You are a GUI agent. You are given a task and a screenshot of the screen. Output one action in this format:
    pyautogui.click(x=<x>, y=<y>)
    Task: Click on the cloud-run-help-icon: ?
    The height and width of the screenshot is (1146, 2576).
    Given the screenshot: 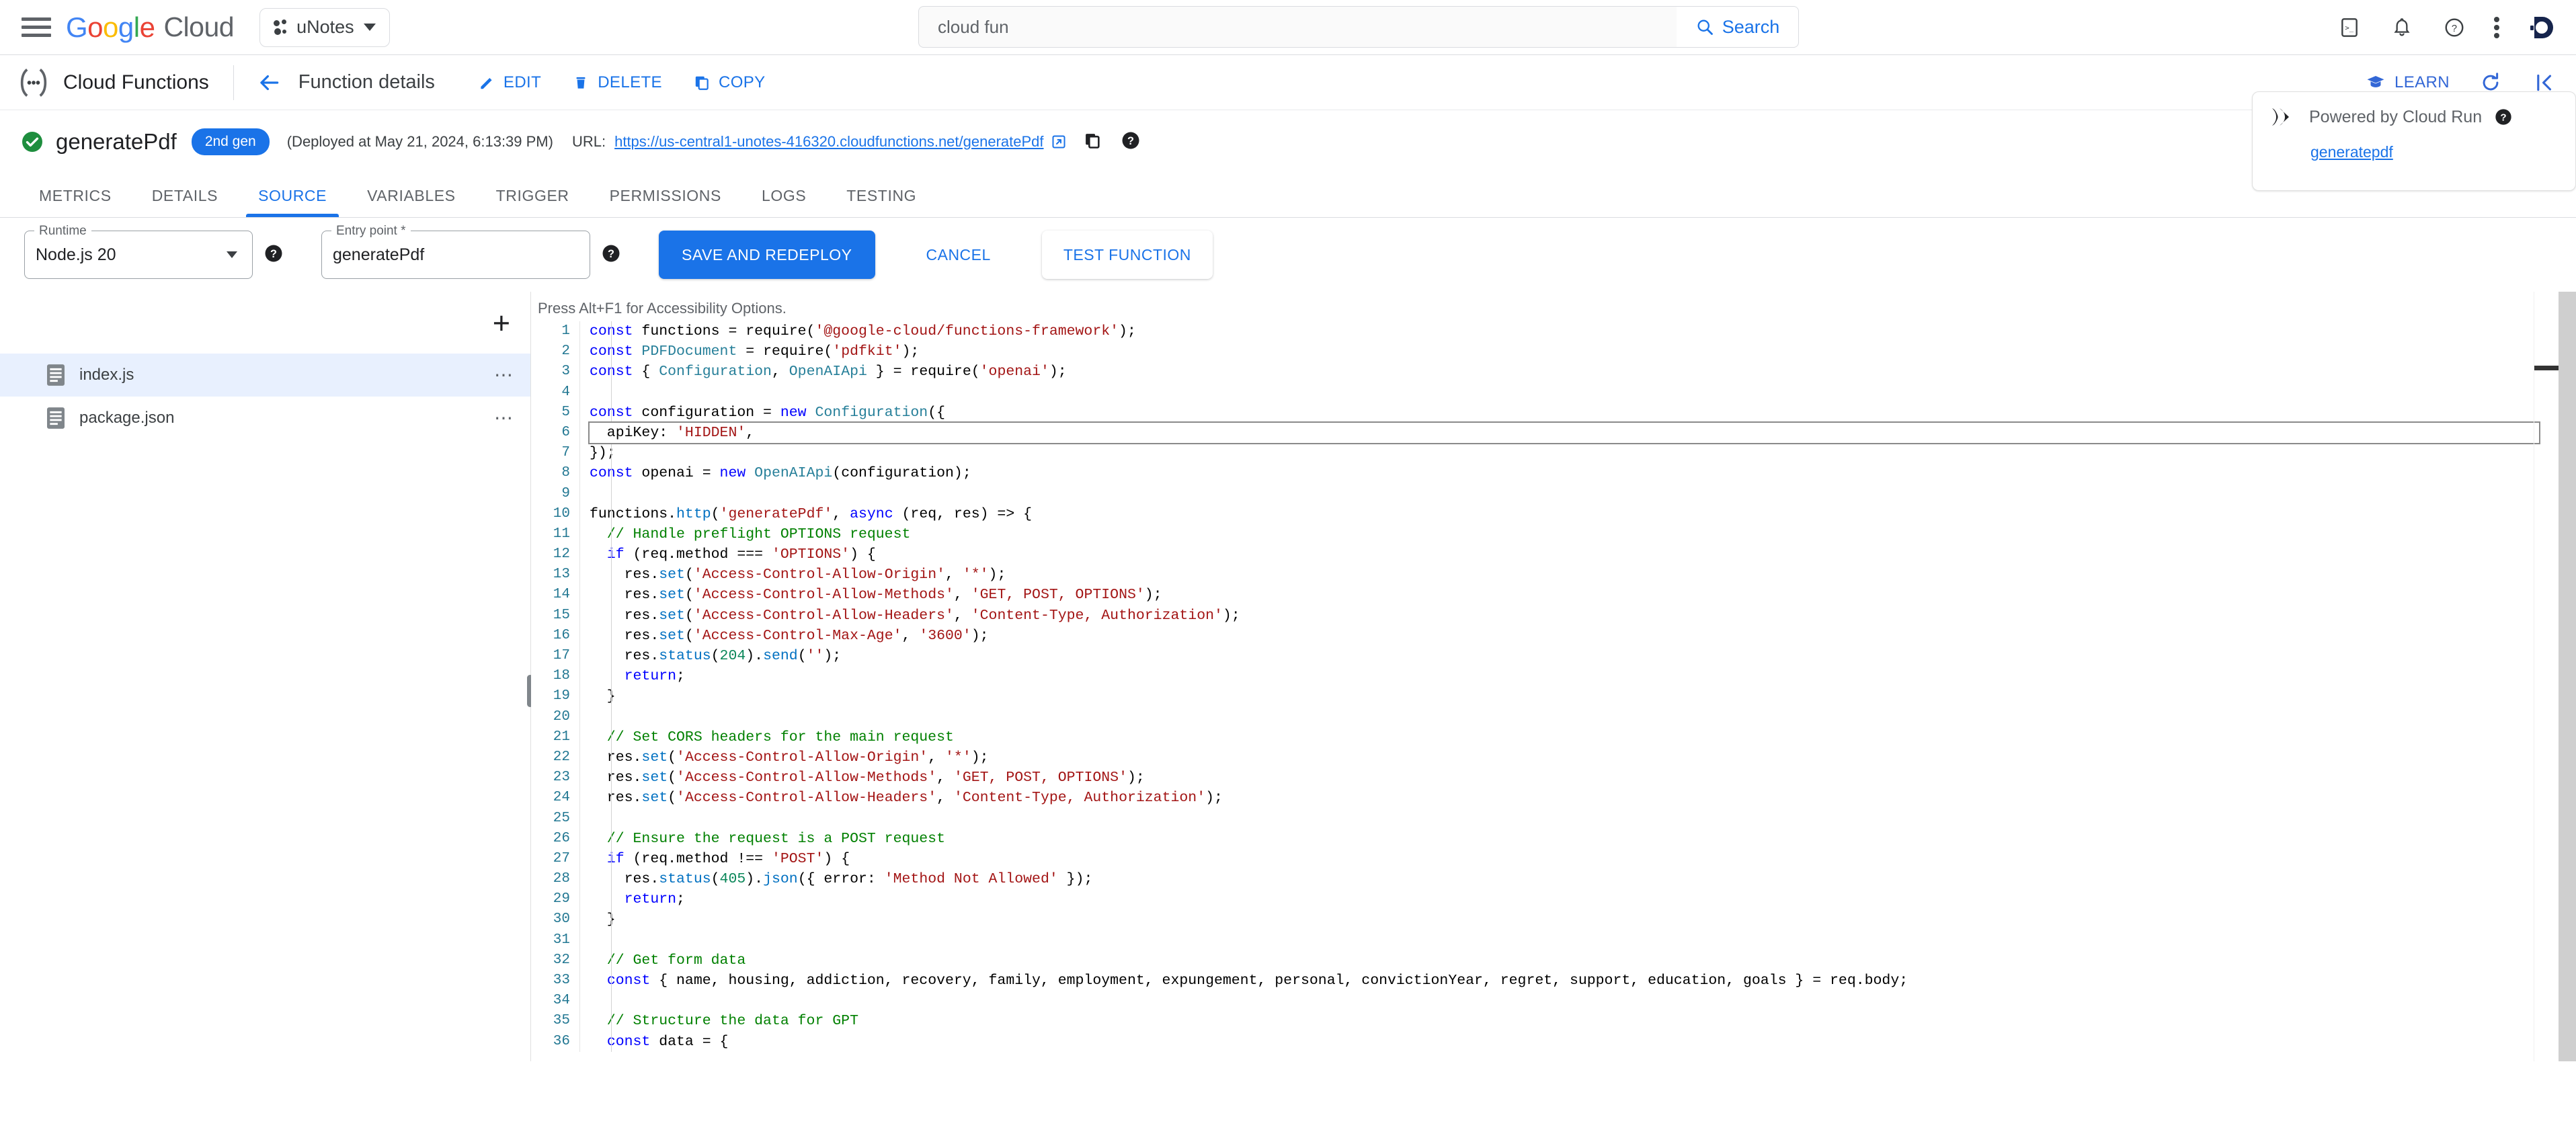 What is the action you would take?
    pyautogui.click(x=2503, y=117)
    